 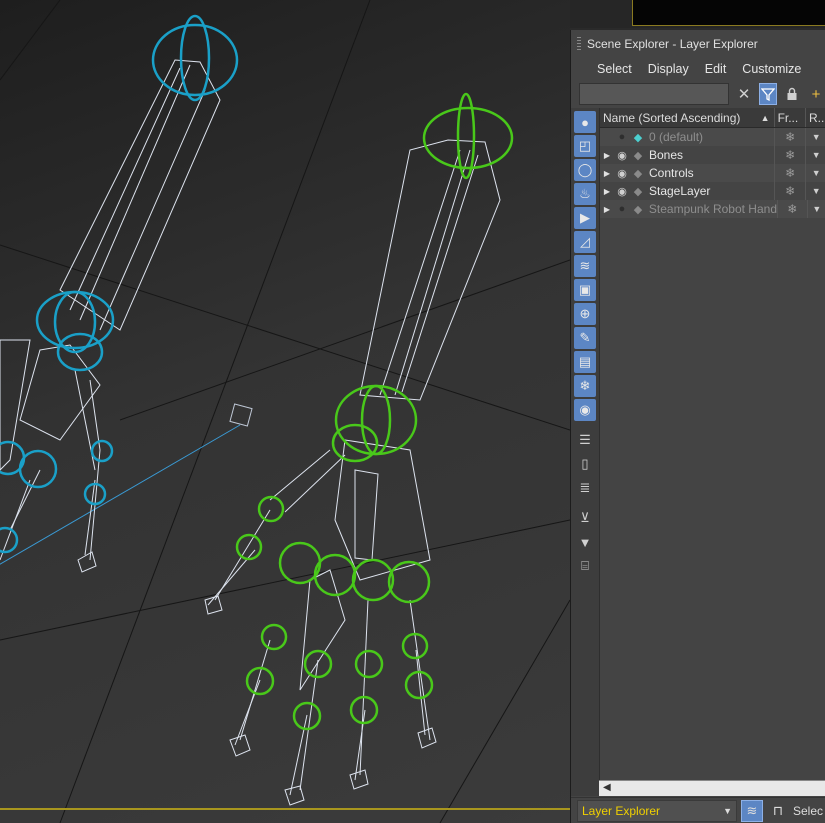 I want to click on lights-icon: ♨, so click(x=585, y=194).